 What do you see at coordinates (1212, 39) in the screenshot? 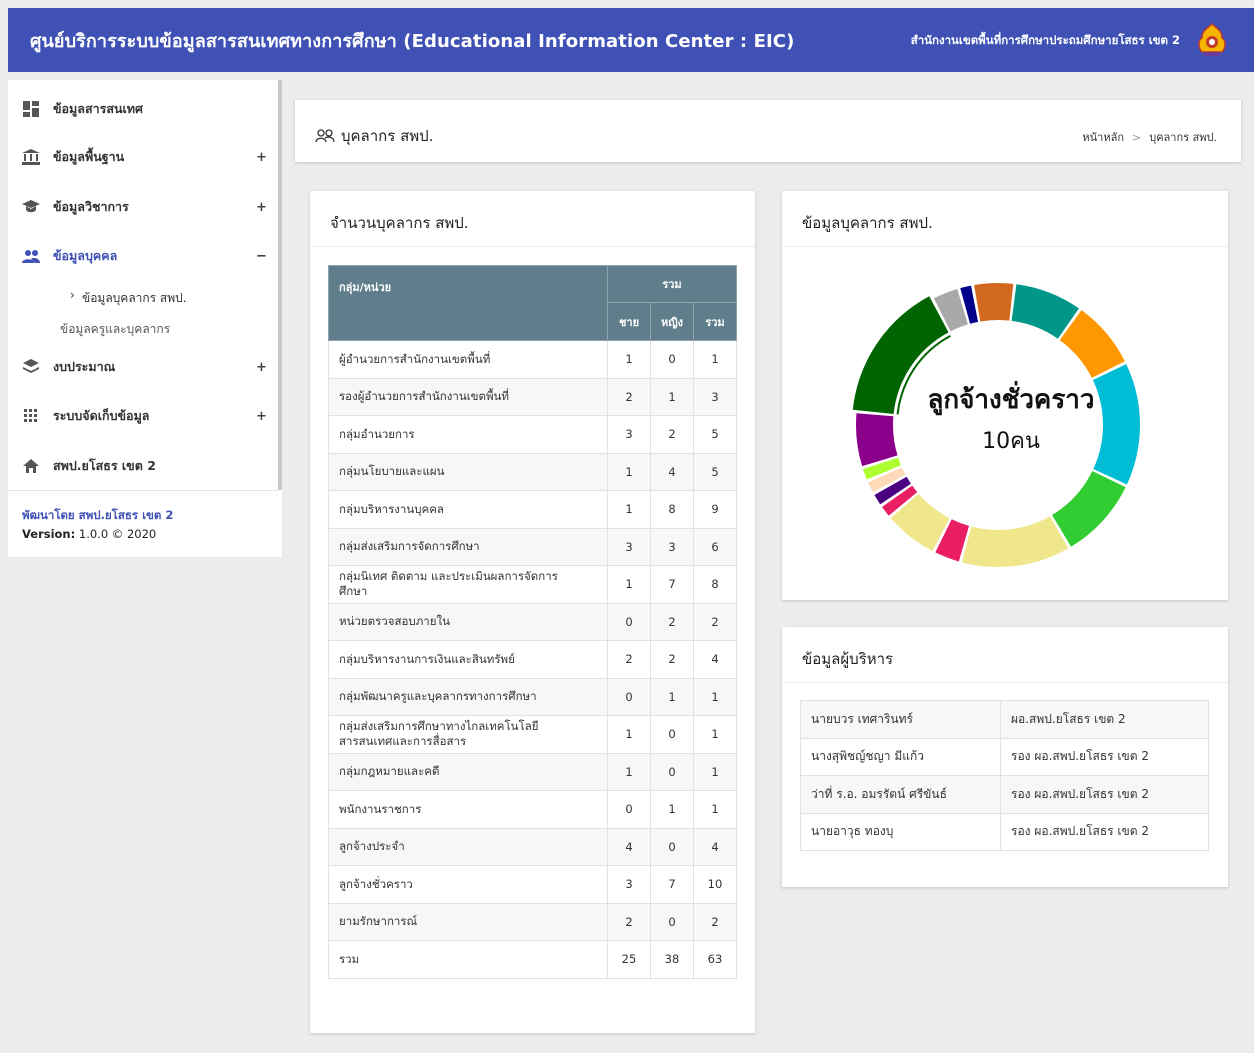
I see `office-logo-icon` at bounding box center [1212, 39].